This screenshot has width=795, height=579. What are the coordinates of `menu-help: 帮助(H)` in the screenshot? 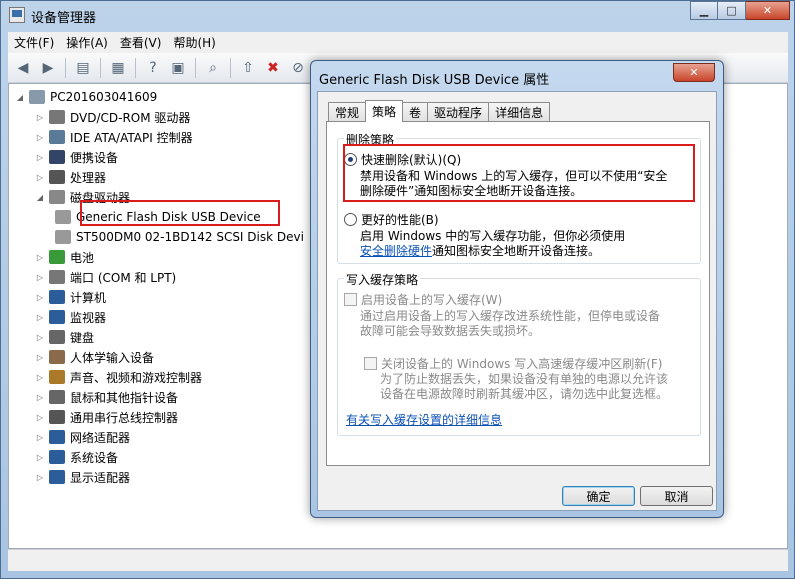 It's located at (194, 42).